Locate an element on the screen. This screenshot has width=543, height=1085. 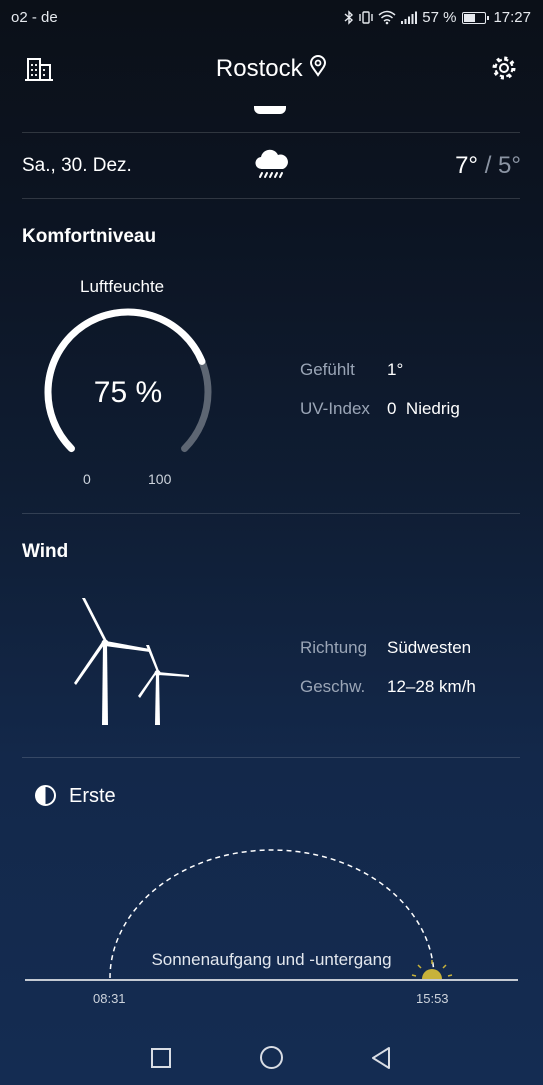
sunset-time: 15:53 is located at coordinates (432, 998).